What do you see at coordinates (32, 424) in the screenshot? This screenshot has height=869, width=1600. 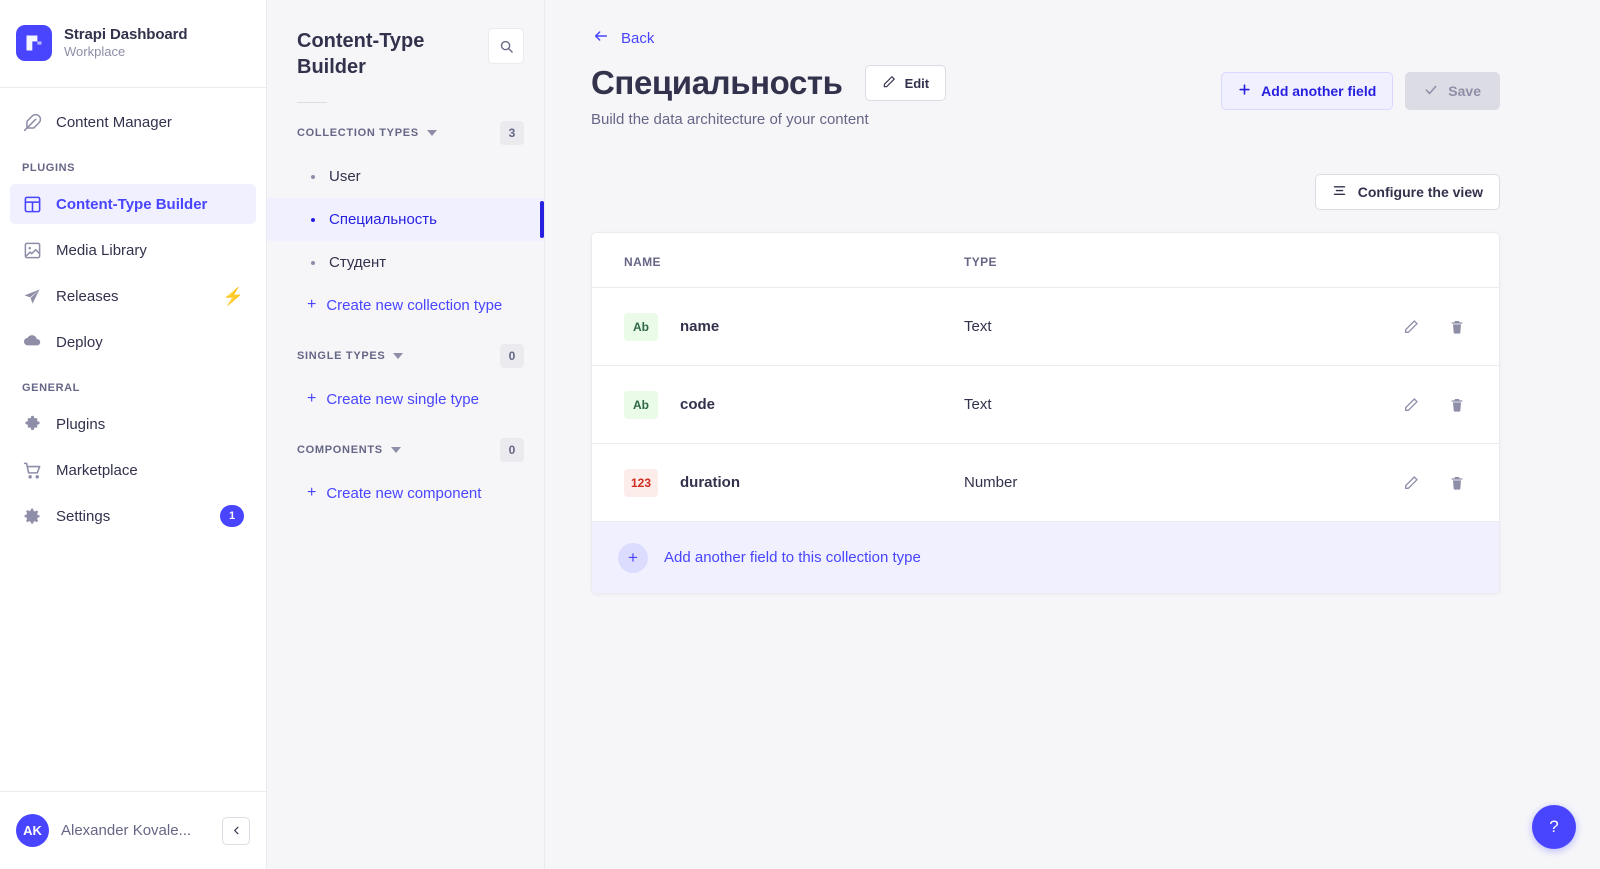 I see `puzzle-icon` at bounding box center [32, 424].